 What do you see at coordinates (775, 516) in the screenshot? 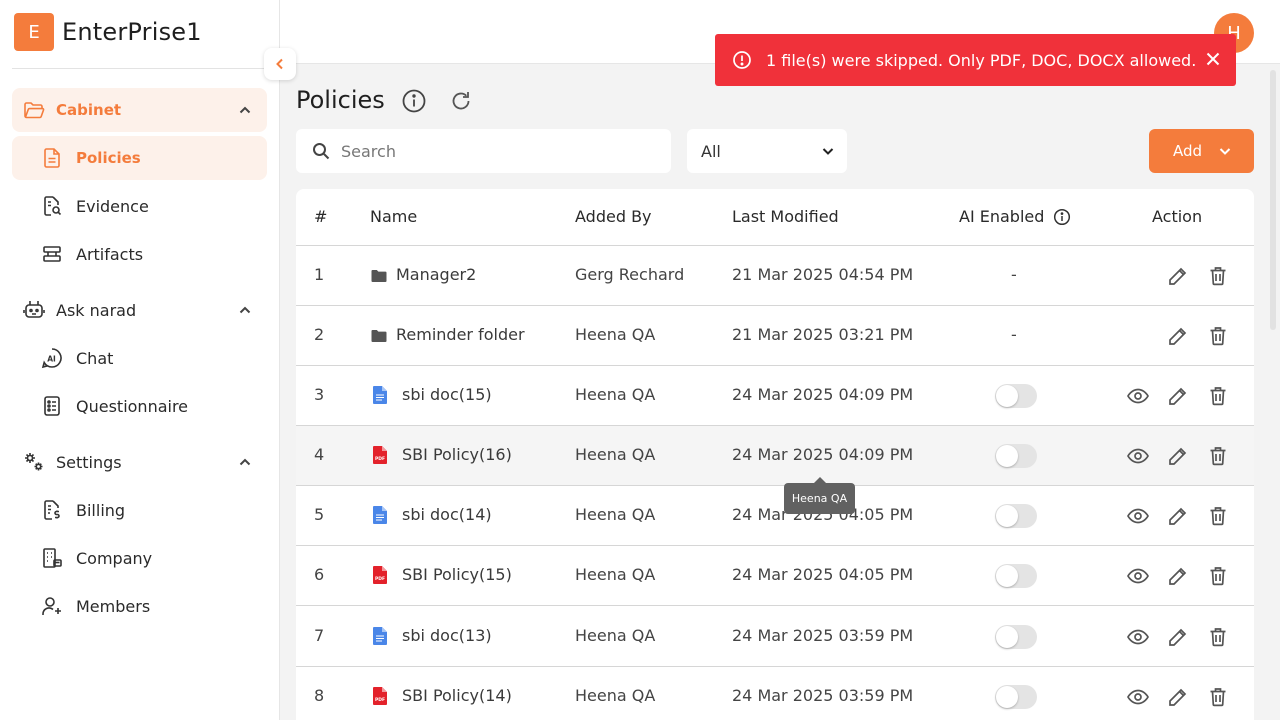
I see `table-row: 5 sbi doc(14) Heena QA 24 Mar 2025 04:05 PM` at bounding box center [775, 516].